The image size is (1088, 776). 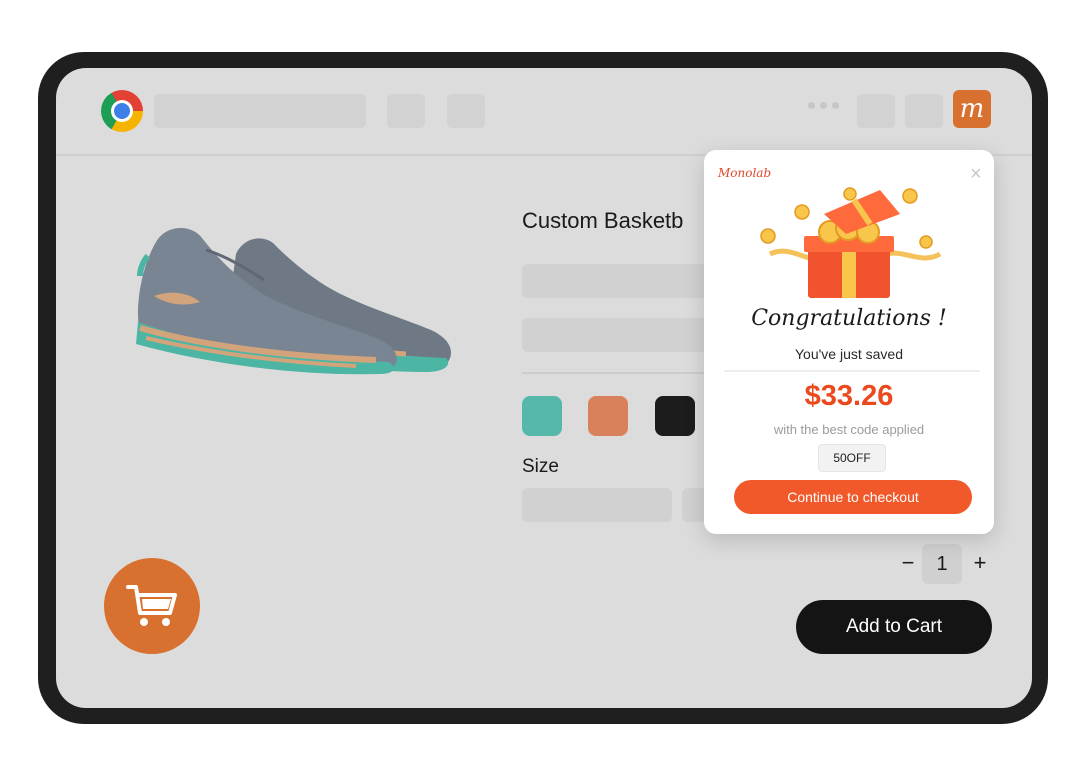 What do you see at coordinates (852, 458) in the screenshot?
I see `coupon-code-badge: 50OFF` at bounding box center [852, 458].